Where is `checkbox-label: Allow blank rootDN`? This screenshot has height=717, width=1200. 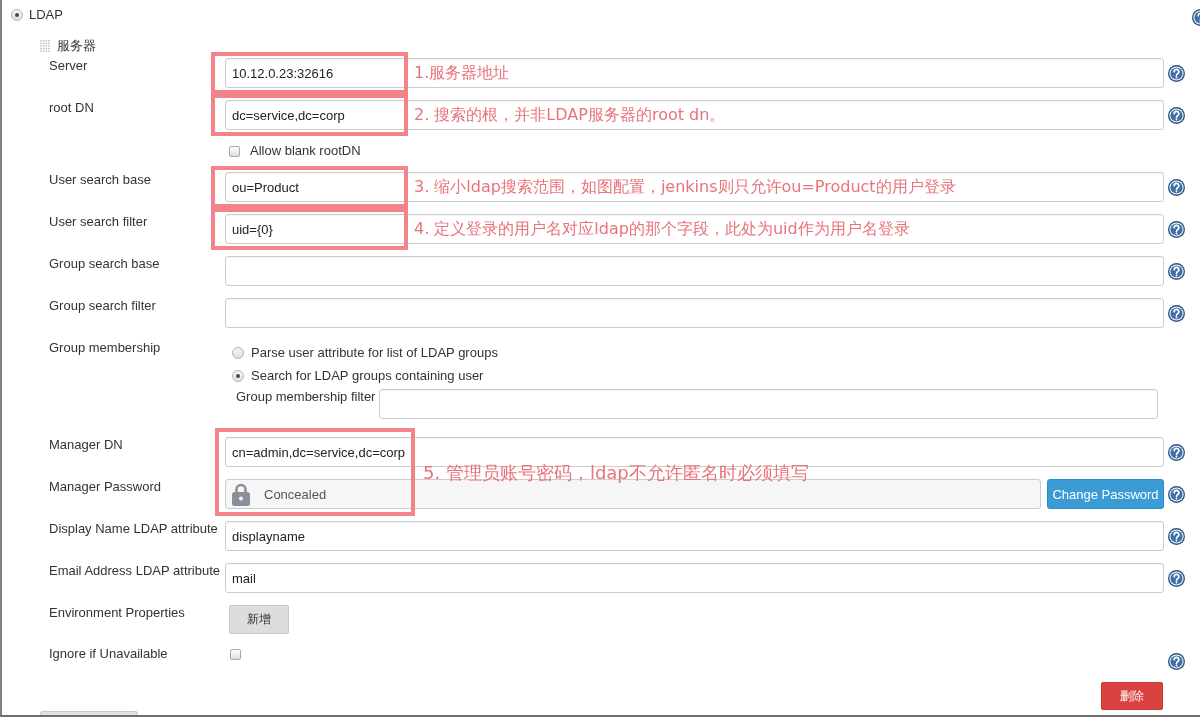
checkbox-label: Allow blank rootDN is located at coordinates (305, 151).